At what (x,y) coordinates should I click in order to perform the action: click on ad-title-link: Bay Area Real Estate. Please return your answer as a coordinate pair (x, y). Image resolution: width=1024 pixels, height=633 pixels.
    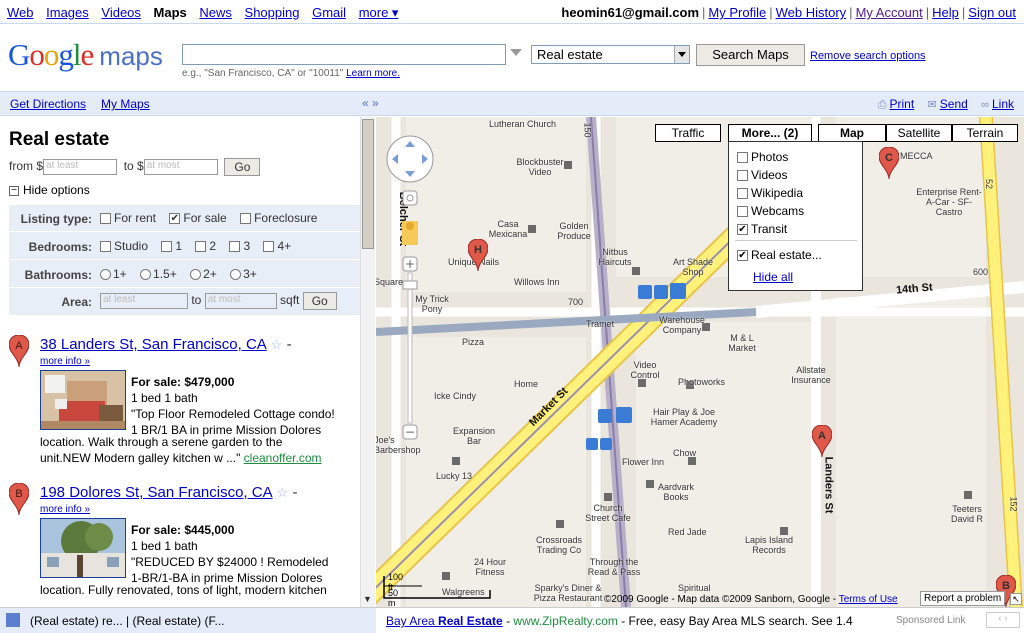
    Looking at the image, I should click on (444, 621).